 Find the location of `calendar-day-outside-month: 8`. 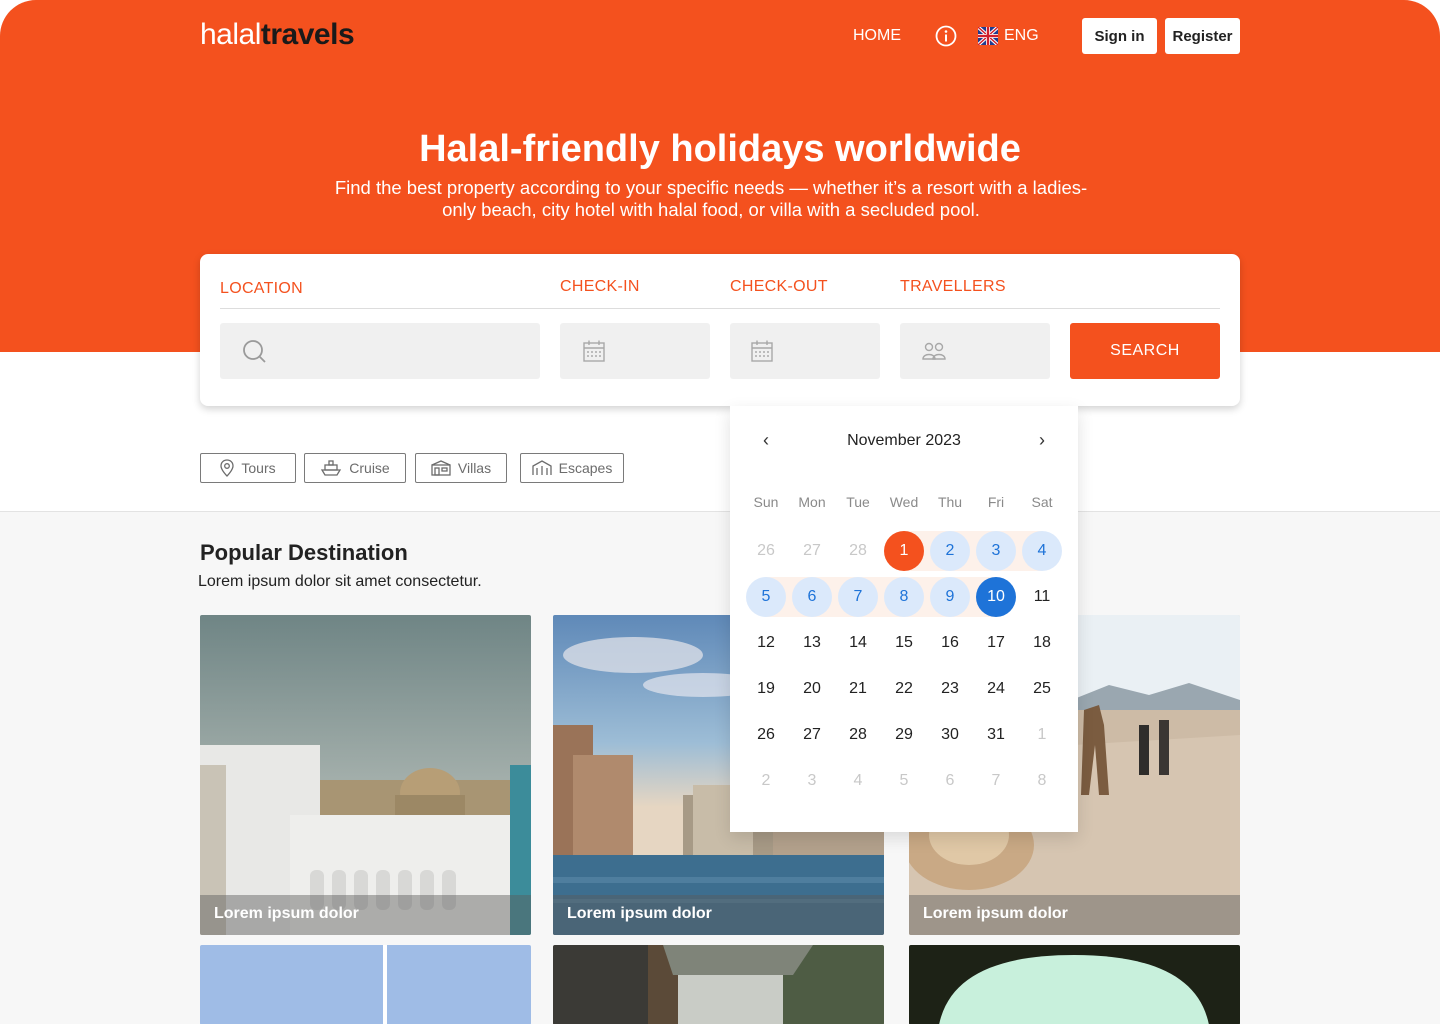

calendar-day-outside-month: 8 is located at coordinates (1042, 780).